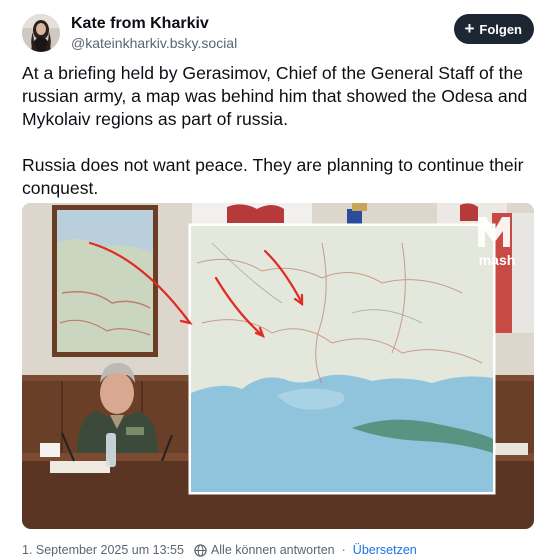  I want to click on post-timestamp: 1. September 2025 um 13:55, so click(103, 550).